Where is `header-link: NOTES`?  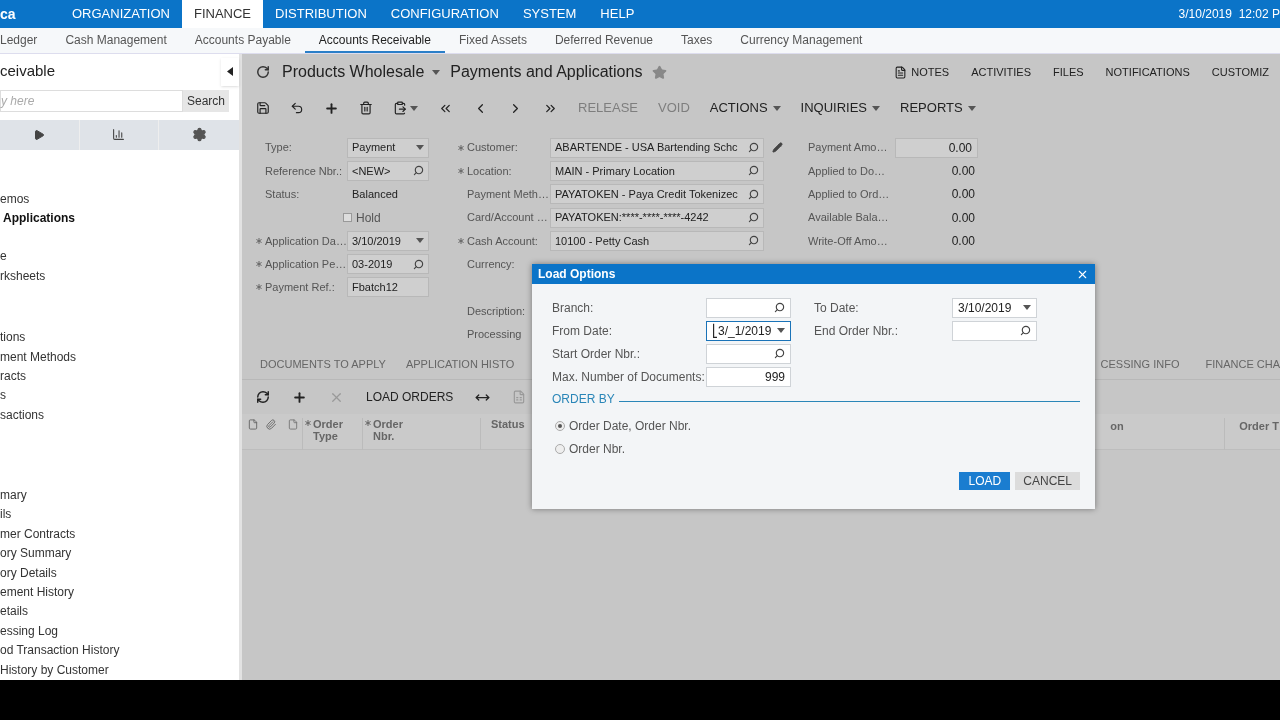 header-link: NOTES is located at coordinates (922, 72).